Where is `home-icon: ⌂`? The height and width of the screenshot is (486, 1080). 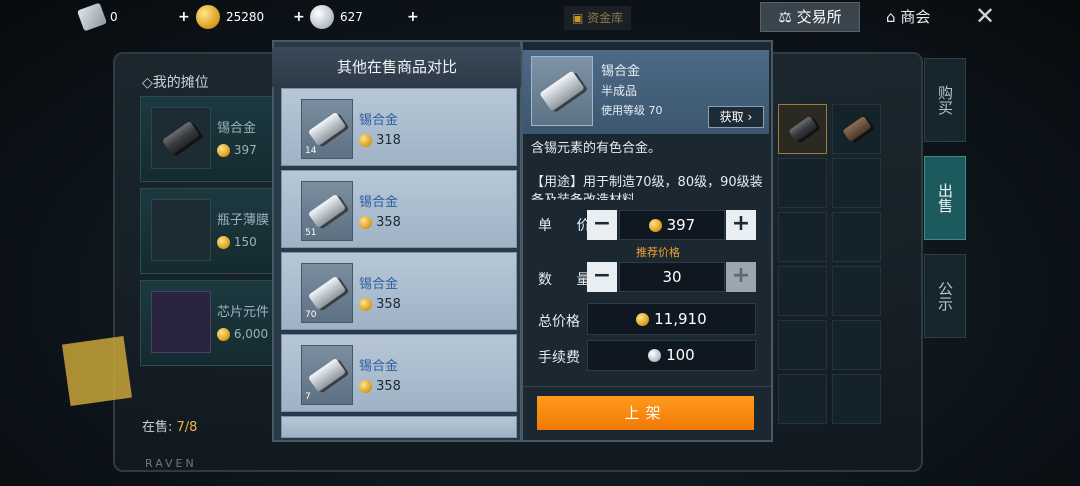
home-icon: ⌂ is located at coordinates (891, 17).